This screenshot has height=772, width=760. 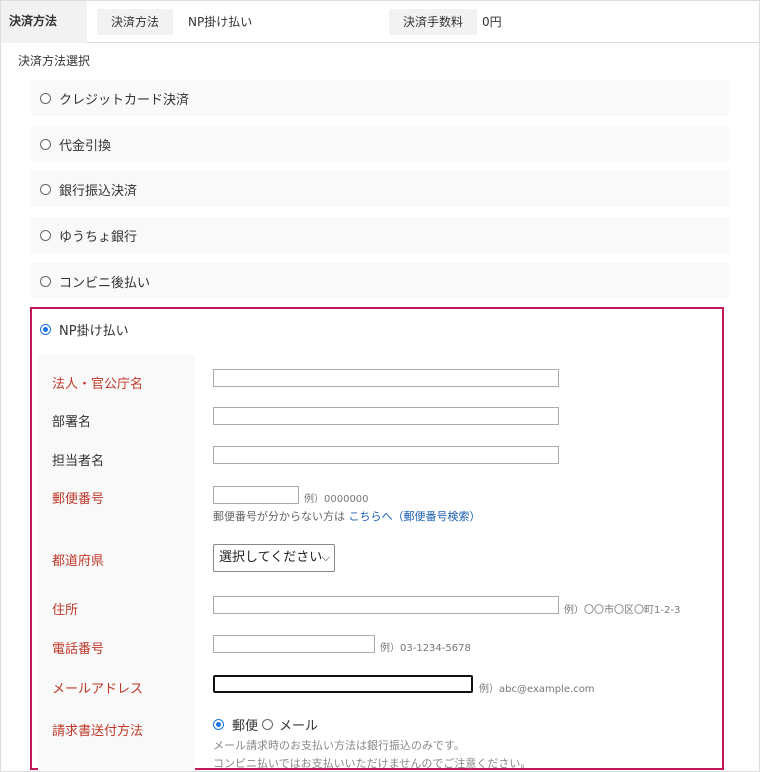 I want to click on phone-input, so click(x=294, y=644).